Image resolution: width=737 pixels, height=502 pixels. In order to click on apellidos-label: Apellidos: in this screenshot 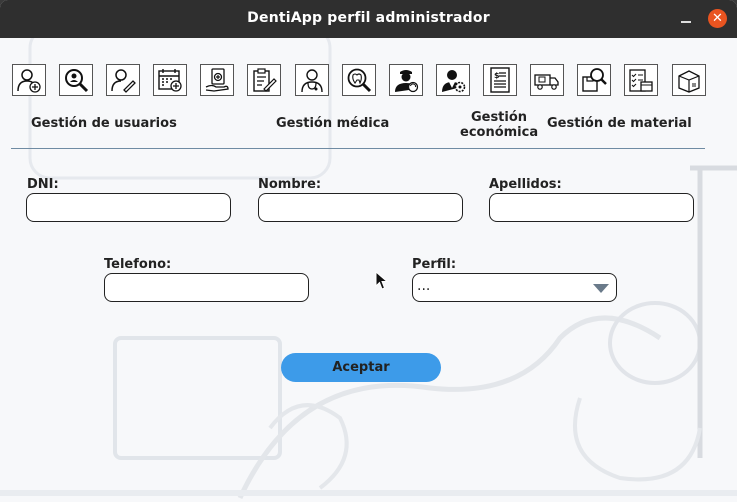, I will do `click(525, 184)`.